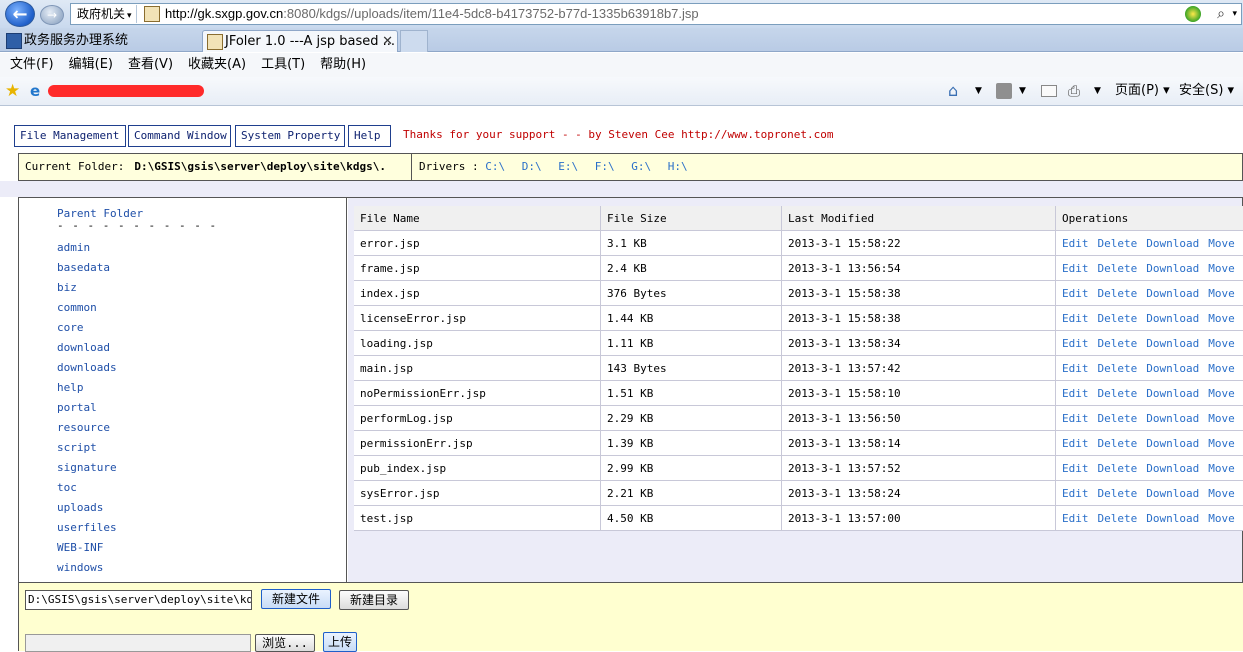  I want to click on folder-link: portal, so click(87, 408).